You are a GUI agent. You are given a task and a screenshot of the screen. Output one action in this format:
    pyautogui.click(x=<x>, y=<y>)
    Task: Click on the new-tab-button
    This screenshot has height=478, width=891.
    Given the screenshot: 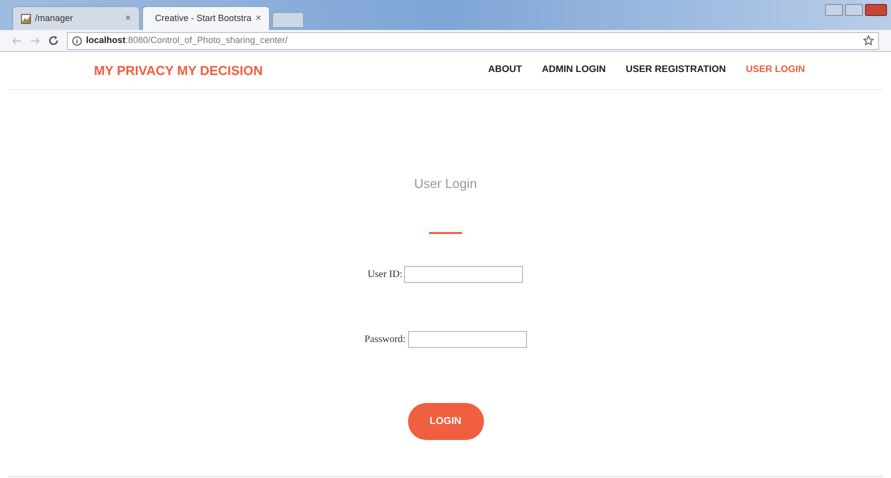 What is the action you would take?
    pyautogui.click(x=288, y=20)
    